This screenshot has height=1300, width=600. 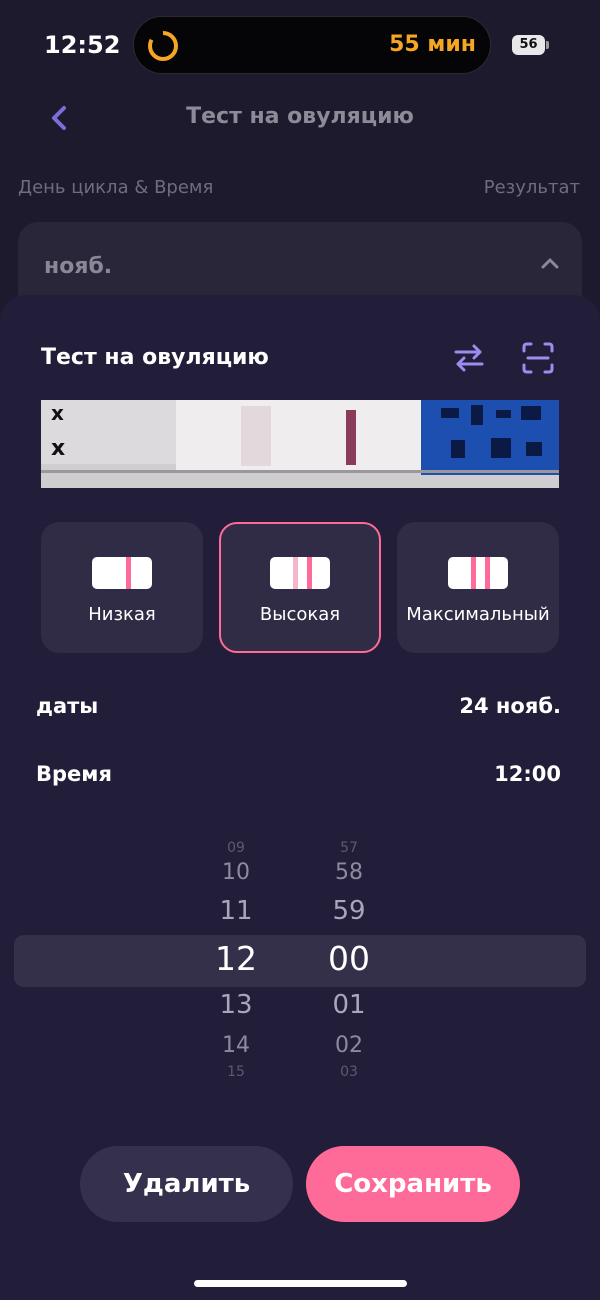 I want to click on minute-item: 01, so click(x=349, y=1005).